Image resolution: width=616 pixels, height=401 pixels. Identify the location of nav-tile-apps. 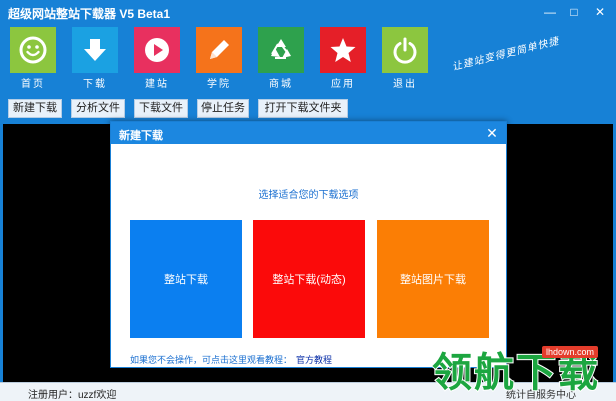
(343, 50).